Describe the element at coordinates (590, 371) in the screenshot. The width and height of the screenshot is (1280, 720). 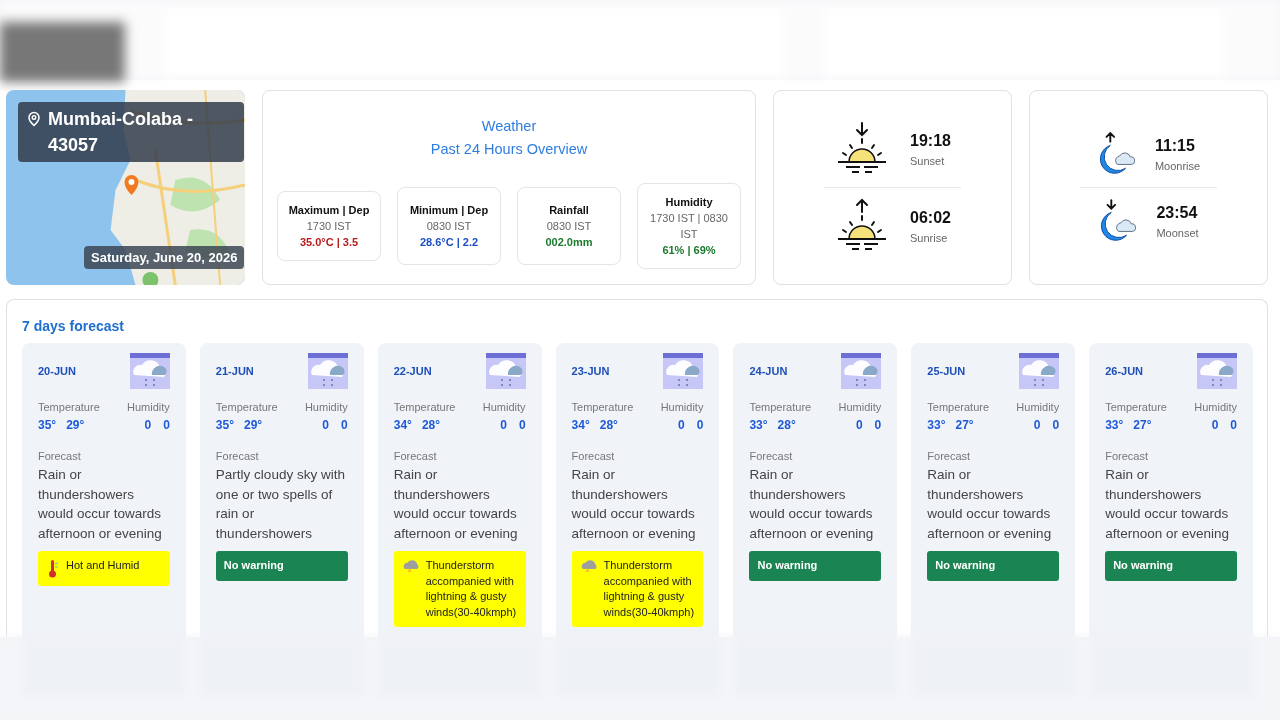
I see `day-date: 23-JUN` at that location.